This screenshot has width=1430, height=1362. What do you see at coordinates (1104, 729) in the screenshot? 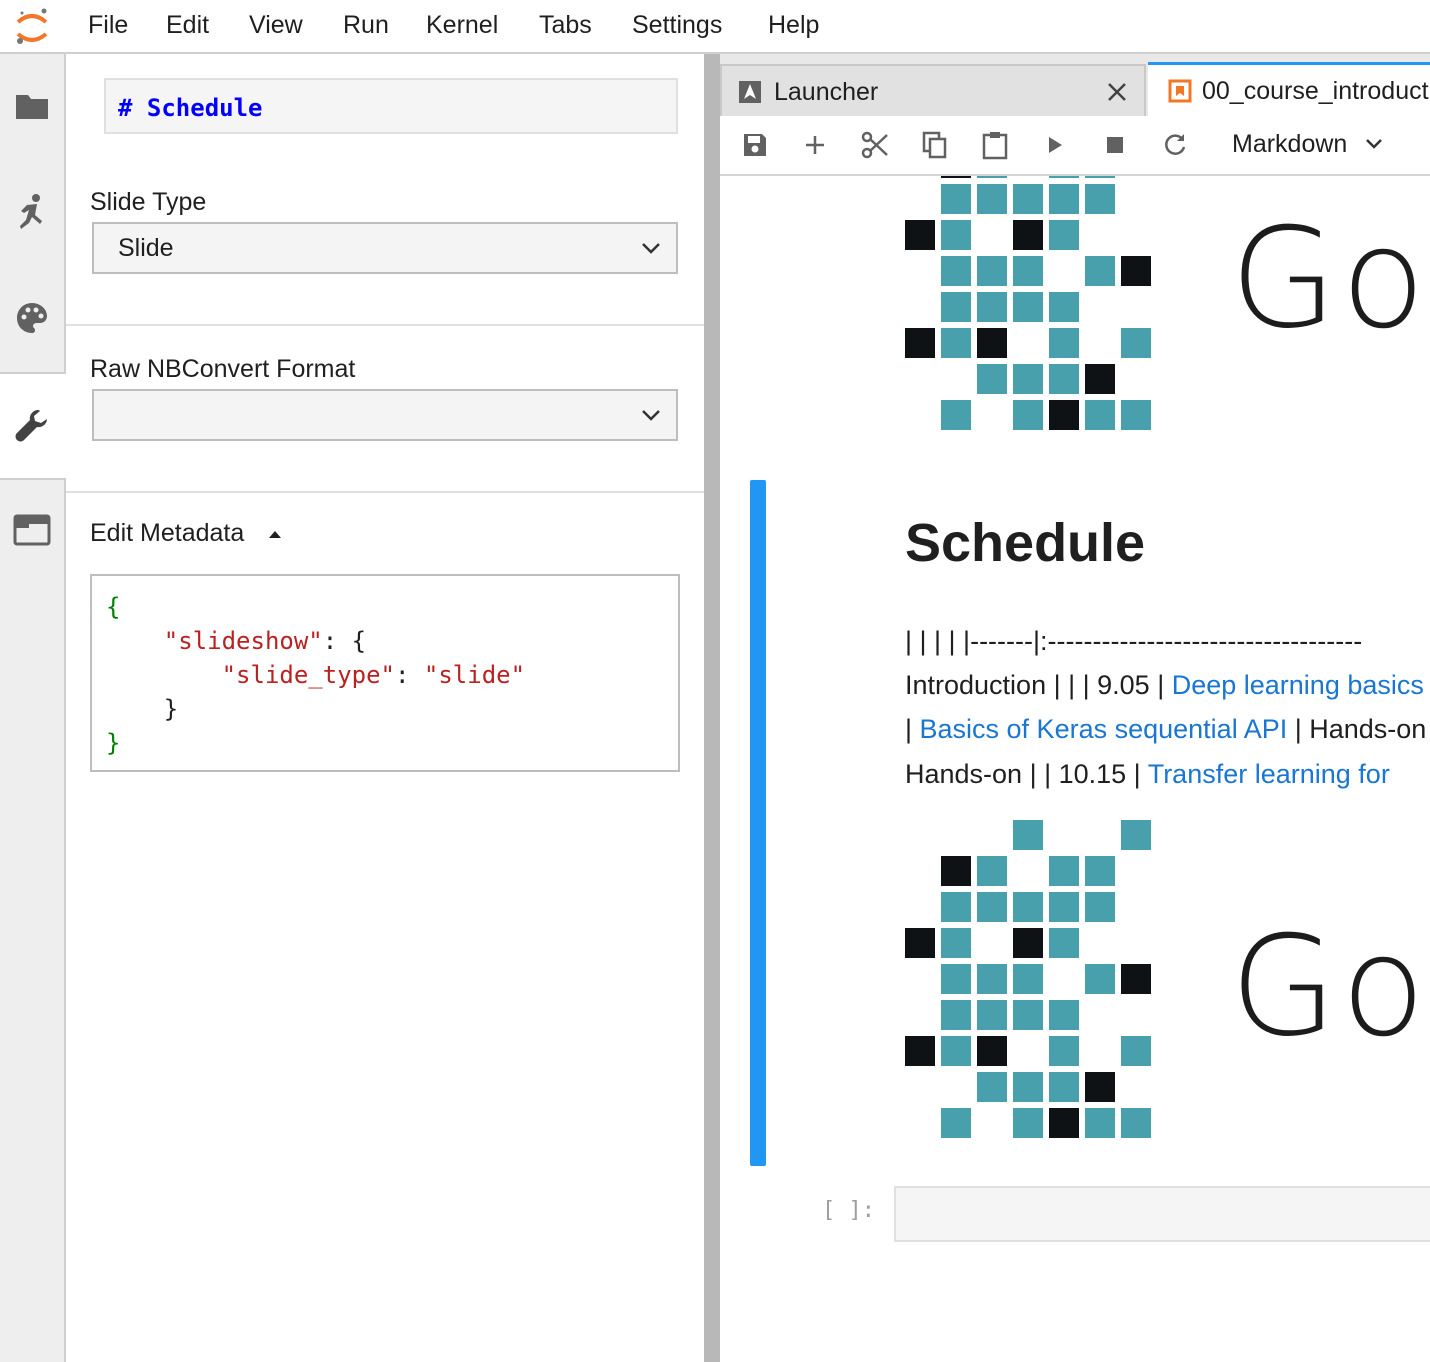
I see `link-keras-sequential-api: Basics of Keras sequential API` at bounding box center [1104, 729].